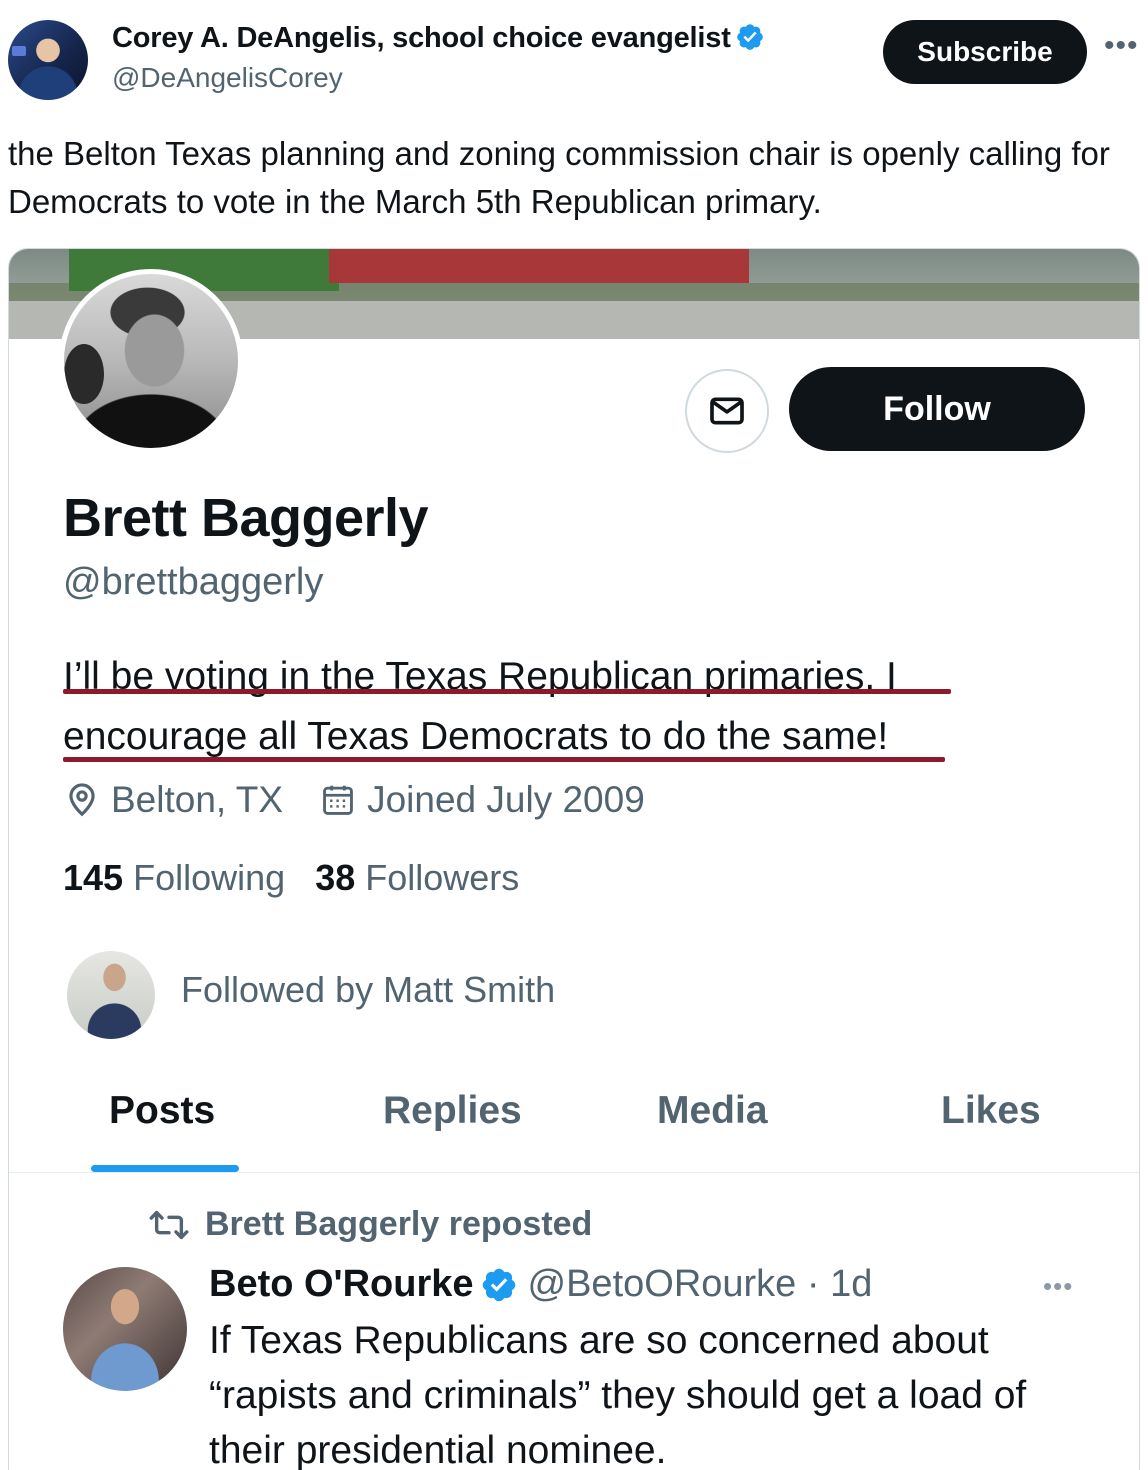 The height and width of the screenshot is (1470, 1148). I want to click on active-tab-indicator, so click(165, 1168).